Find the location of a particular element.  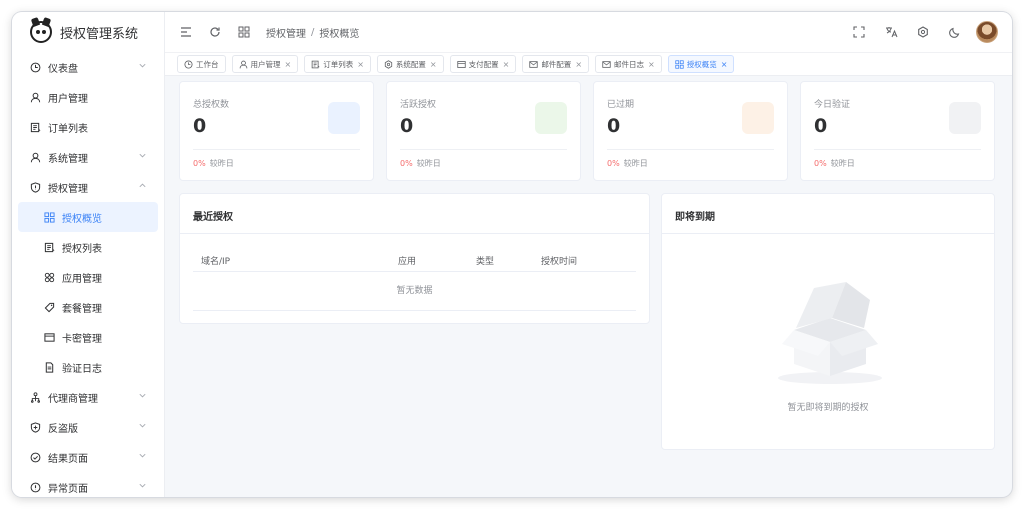

sidebar-item-5: 授权概览 is located at coordinates (88, 217).